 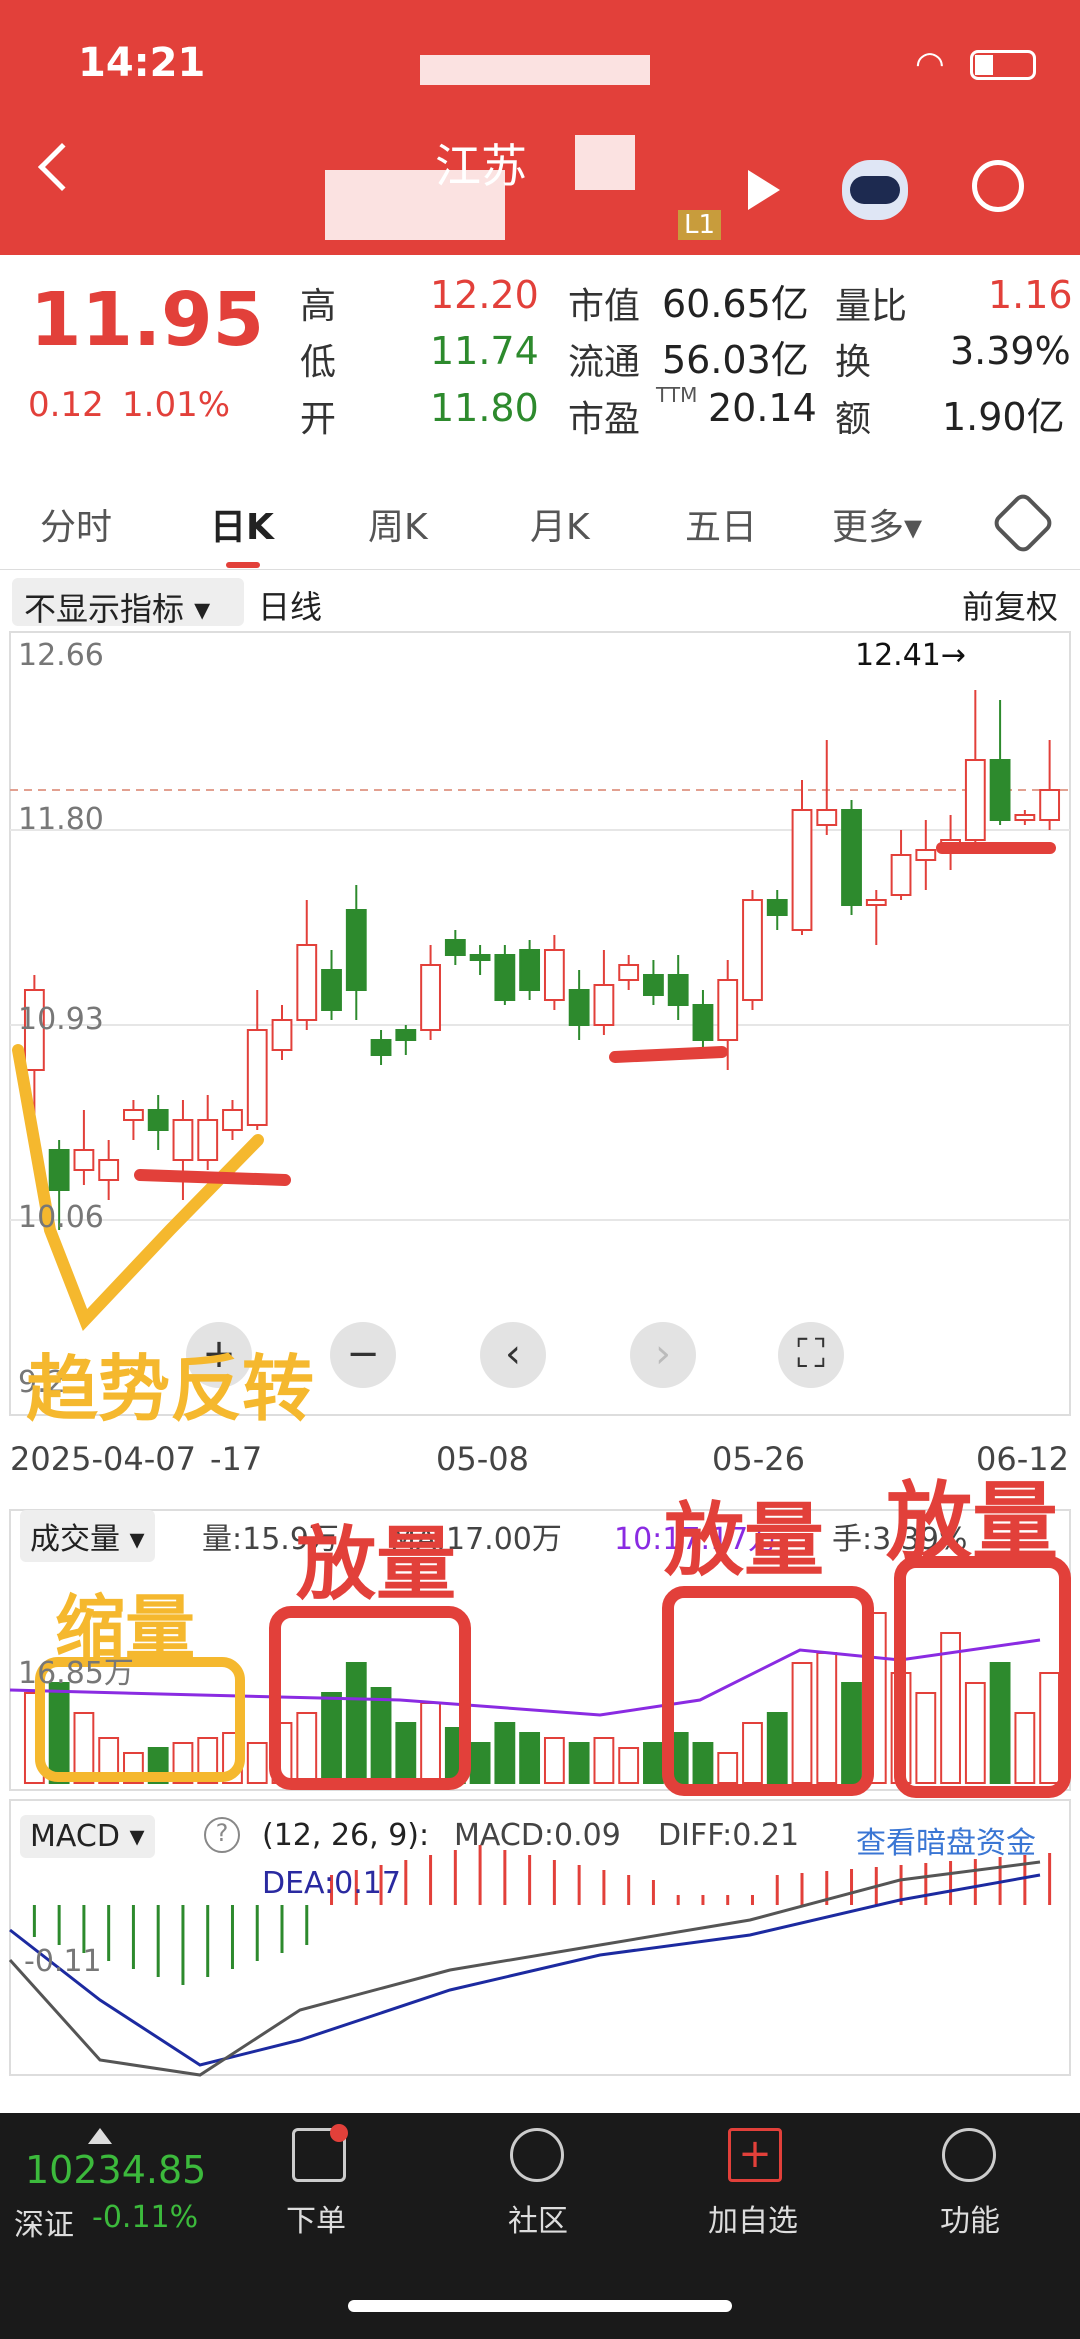 What do you see at coordinates (972, 1523) in the screenshot?
I see `annotation-expand-3: 放量` at bounding box center [972, 1523].